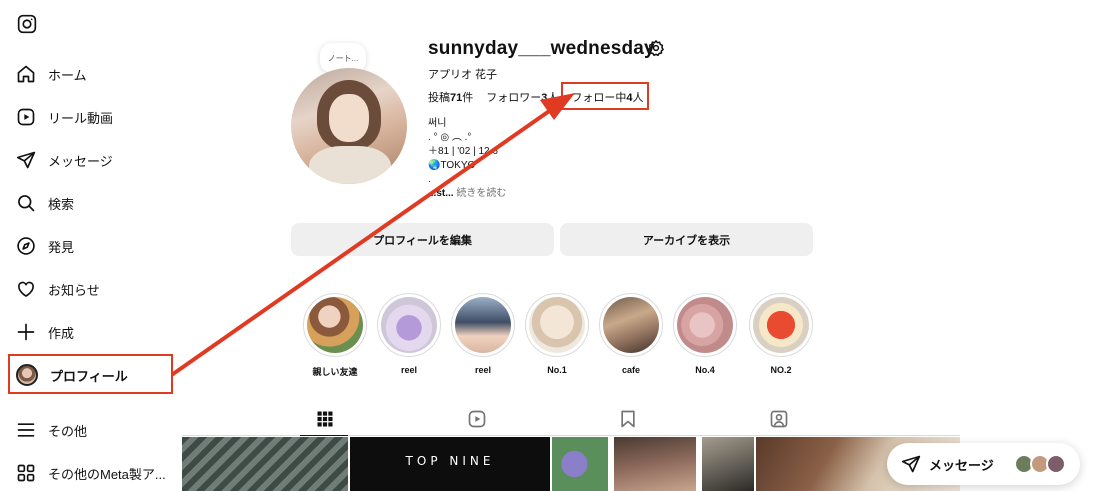  I want to click on sidebar-item-more: その他, so click(51, 430).